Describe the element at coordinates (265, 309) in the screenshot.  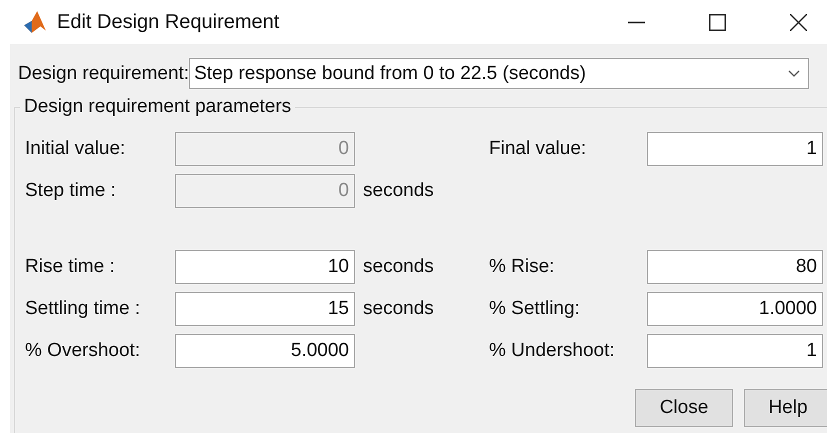
I see `input-field: 15` at that location.